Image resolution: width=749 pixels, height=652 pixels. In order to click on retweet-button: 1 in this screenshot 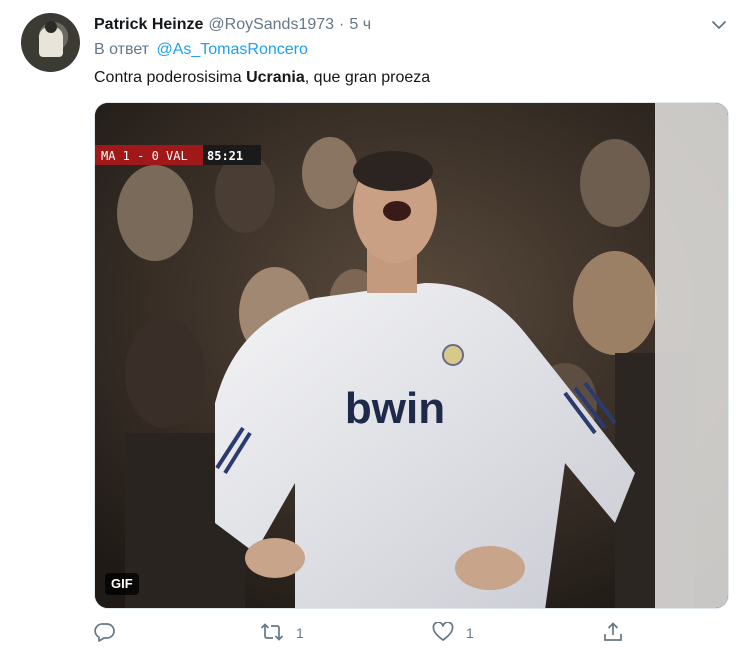, I will do `click(282, 633)`.